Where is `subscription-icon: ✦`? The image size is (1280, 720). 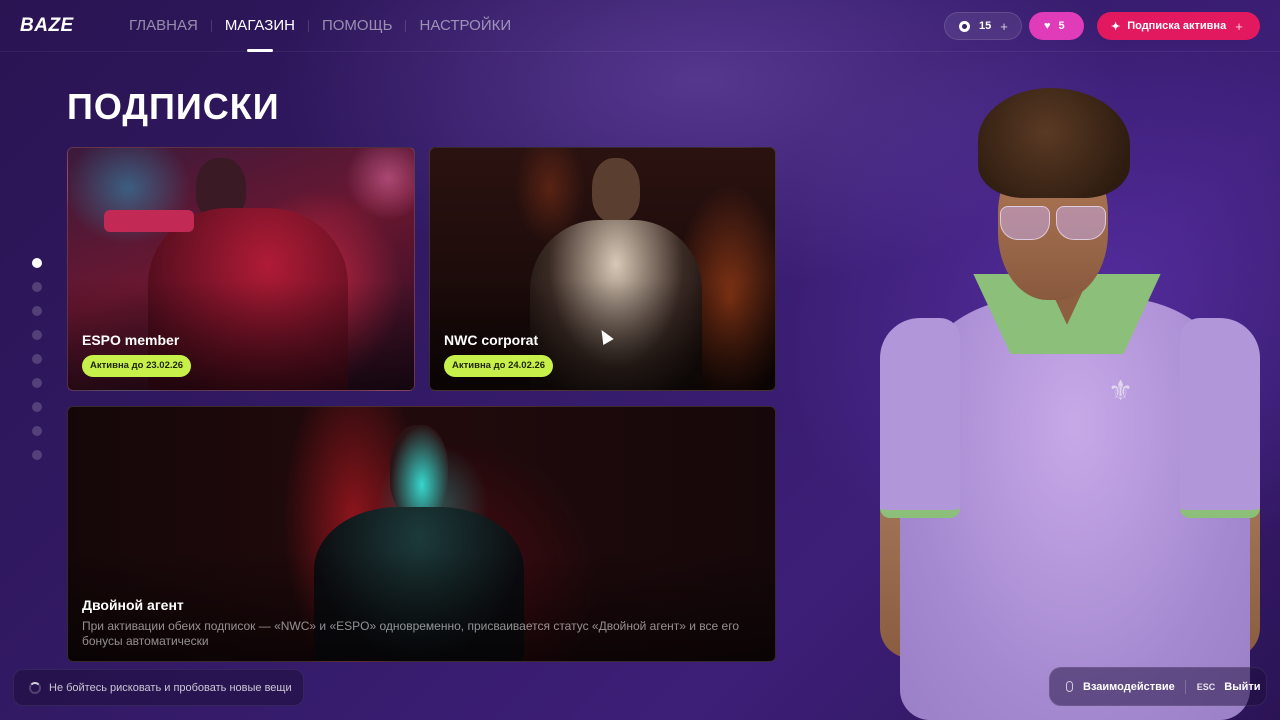
subscription-icon: ✦ is located at coordinates (1116, 26).